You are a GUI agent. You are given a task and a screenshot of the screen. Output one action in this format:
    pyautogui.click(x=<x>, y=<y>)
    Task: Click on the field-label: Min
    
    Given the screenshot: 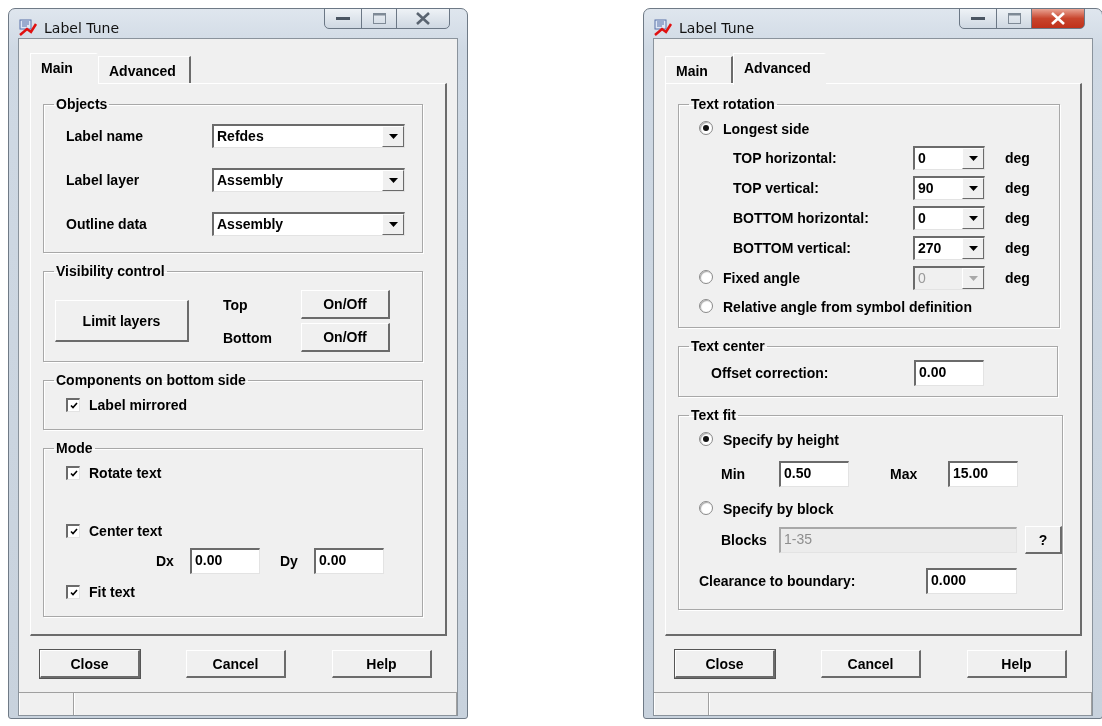 What is the action you would take?
    pyautogui.click(x=733, y=474)
    